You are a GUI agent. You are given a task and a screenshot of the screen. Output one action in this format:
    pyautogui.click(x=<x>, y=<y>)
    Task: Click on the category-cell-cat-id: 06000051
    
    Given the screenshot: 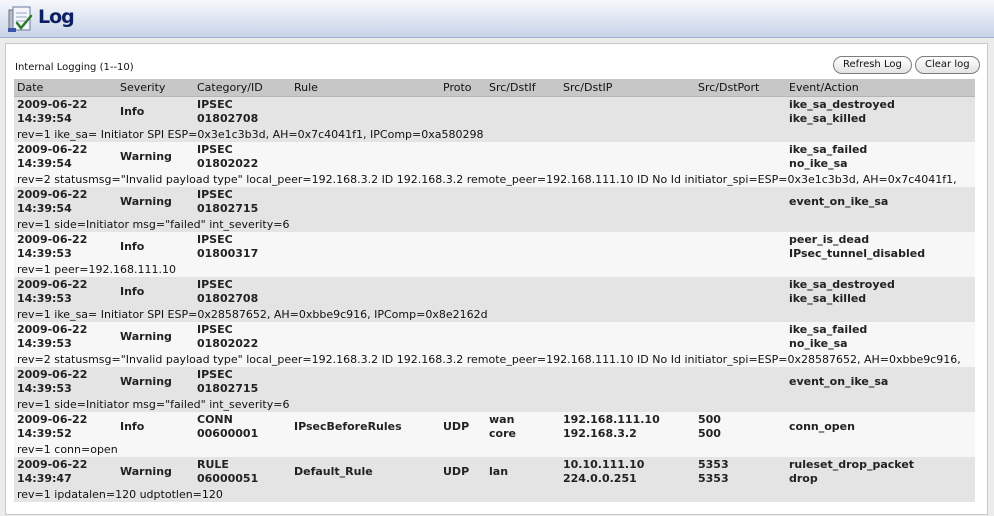 What is the action you would take?
    pyautogui.click(x=228, y=478)
    